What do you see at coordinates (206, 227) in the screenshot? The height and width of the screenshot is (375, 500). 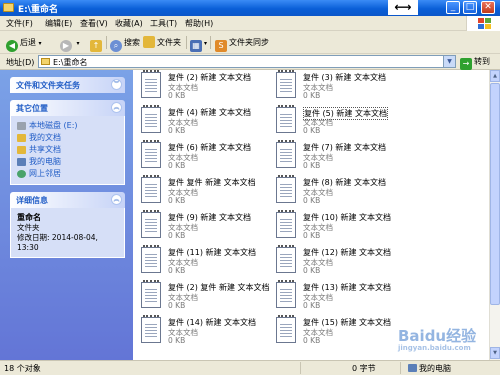 I see `file-item: 复件 (9) 新建 文本文档 文本文档 0 KB` at bounding box center [206, 227].